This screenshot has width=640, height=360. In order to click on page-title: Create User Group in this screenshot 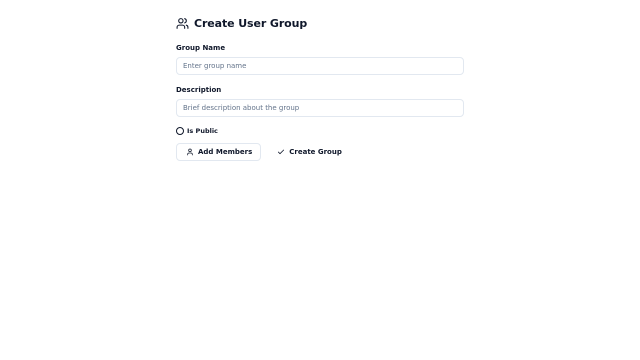, I will do `click(251, 23)`.